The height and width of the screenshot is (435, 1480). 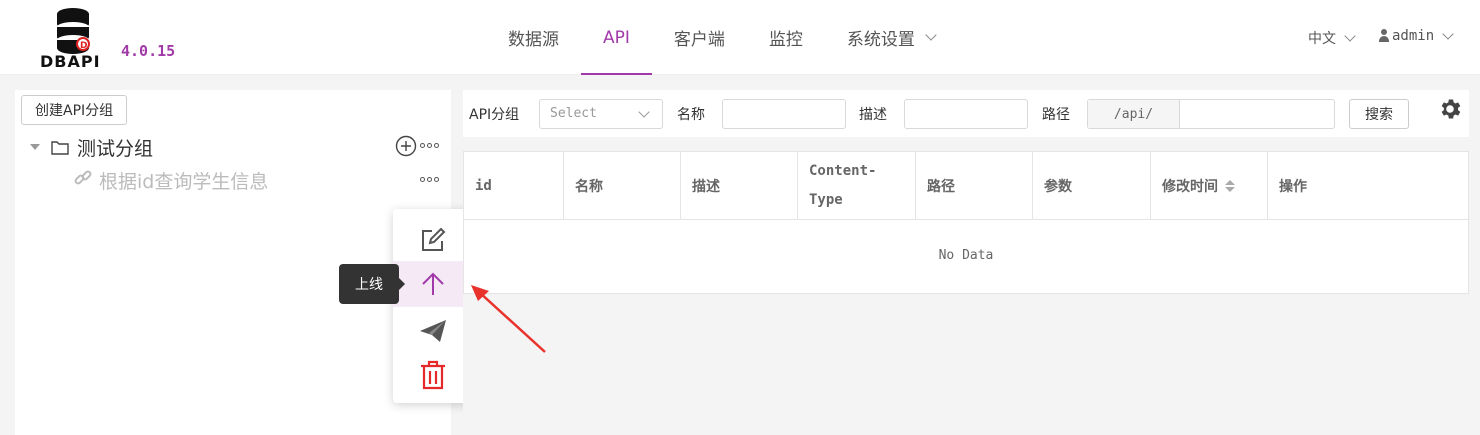 I want to click on desc-input, so click(x=966, y=114).